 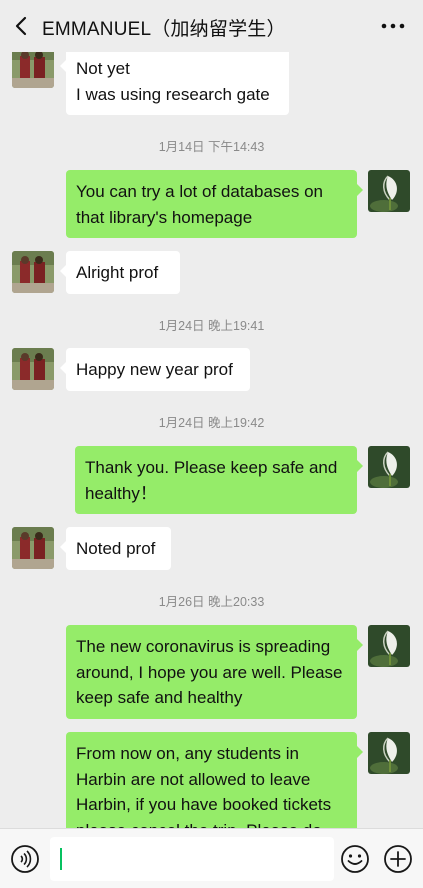 I want to click on message-text: The new coronavirus is spreading, so click(x=203, y=646).